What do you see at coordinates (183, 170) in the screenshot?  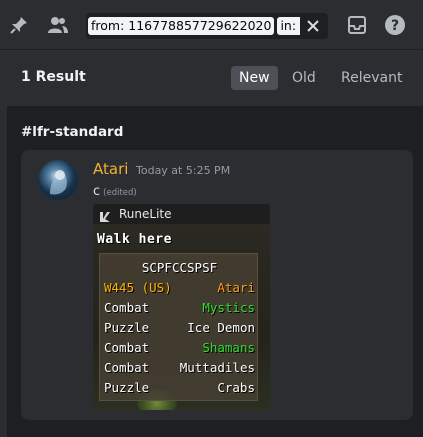 I see `message-timestamp: Today at 5:25 PM` at bounding box center [183, 170].